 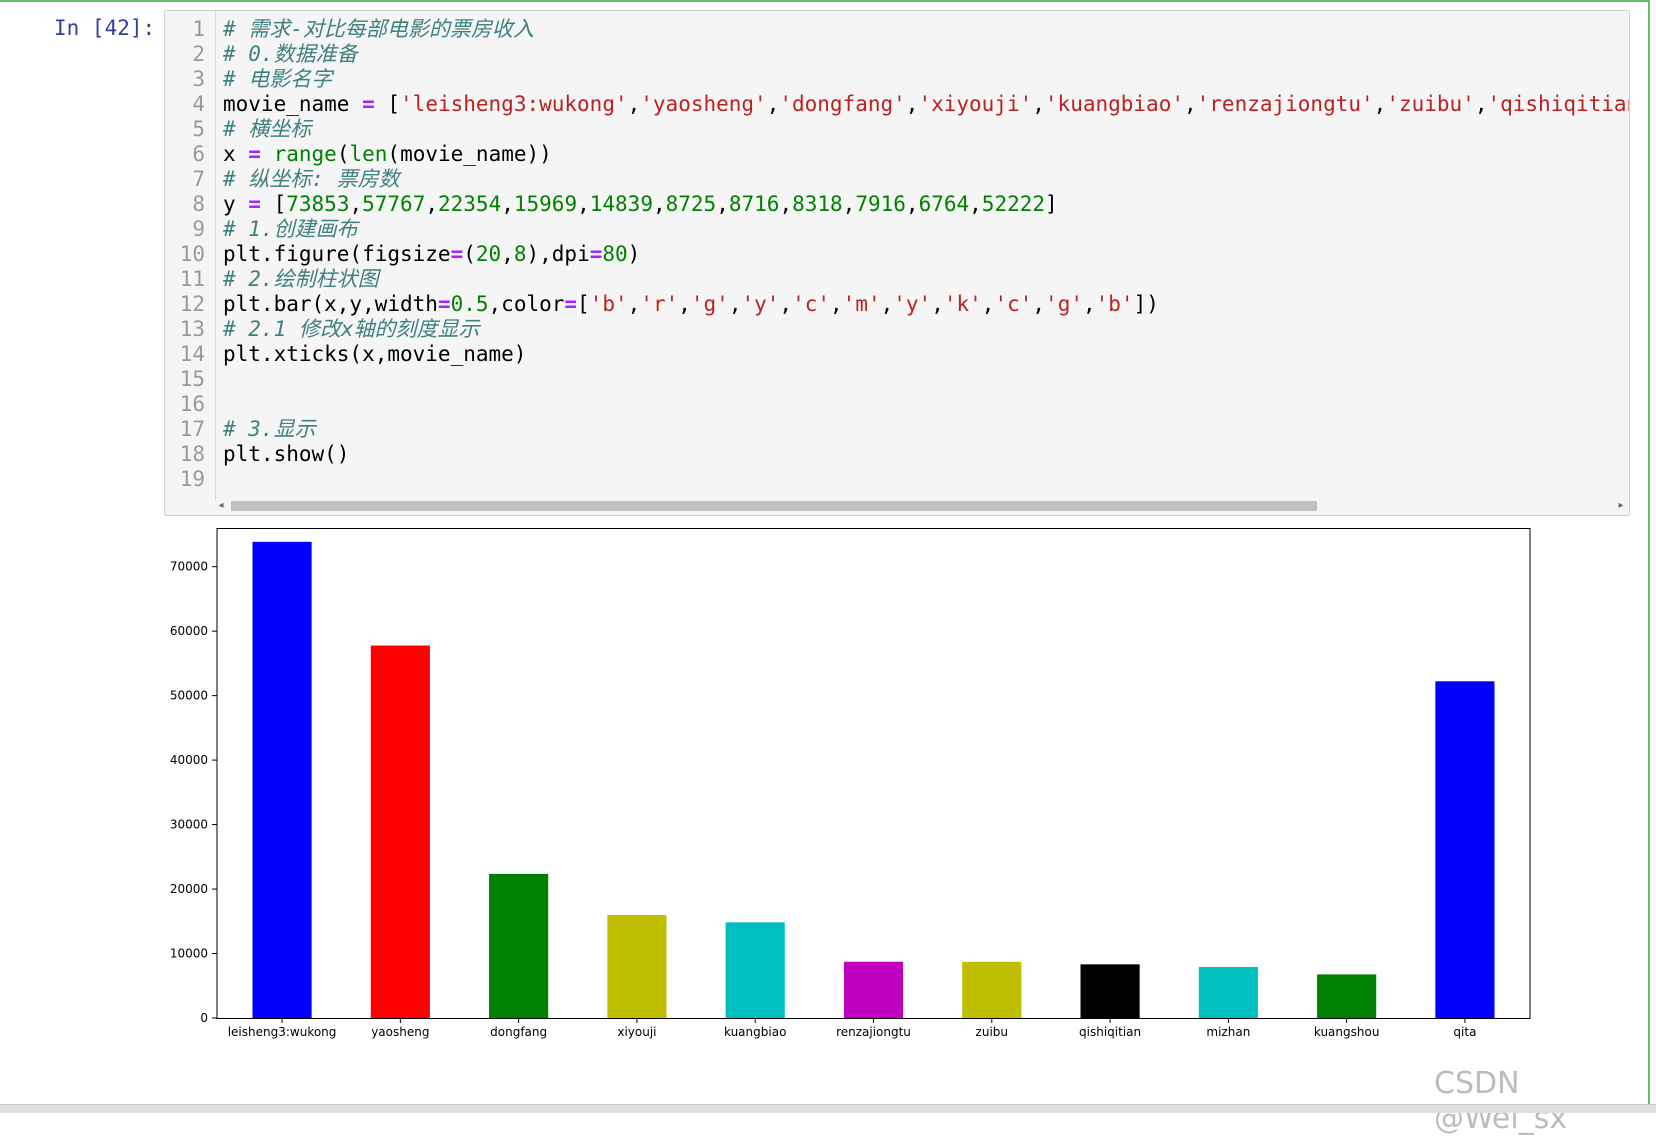 I want to click on line-number: 11, so click(x=192, y=279).